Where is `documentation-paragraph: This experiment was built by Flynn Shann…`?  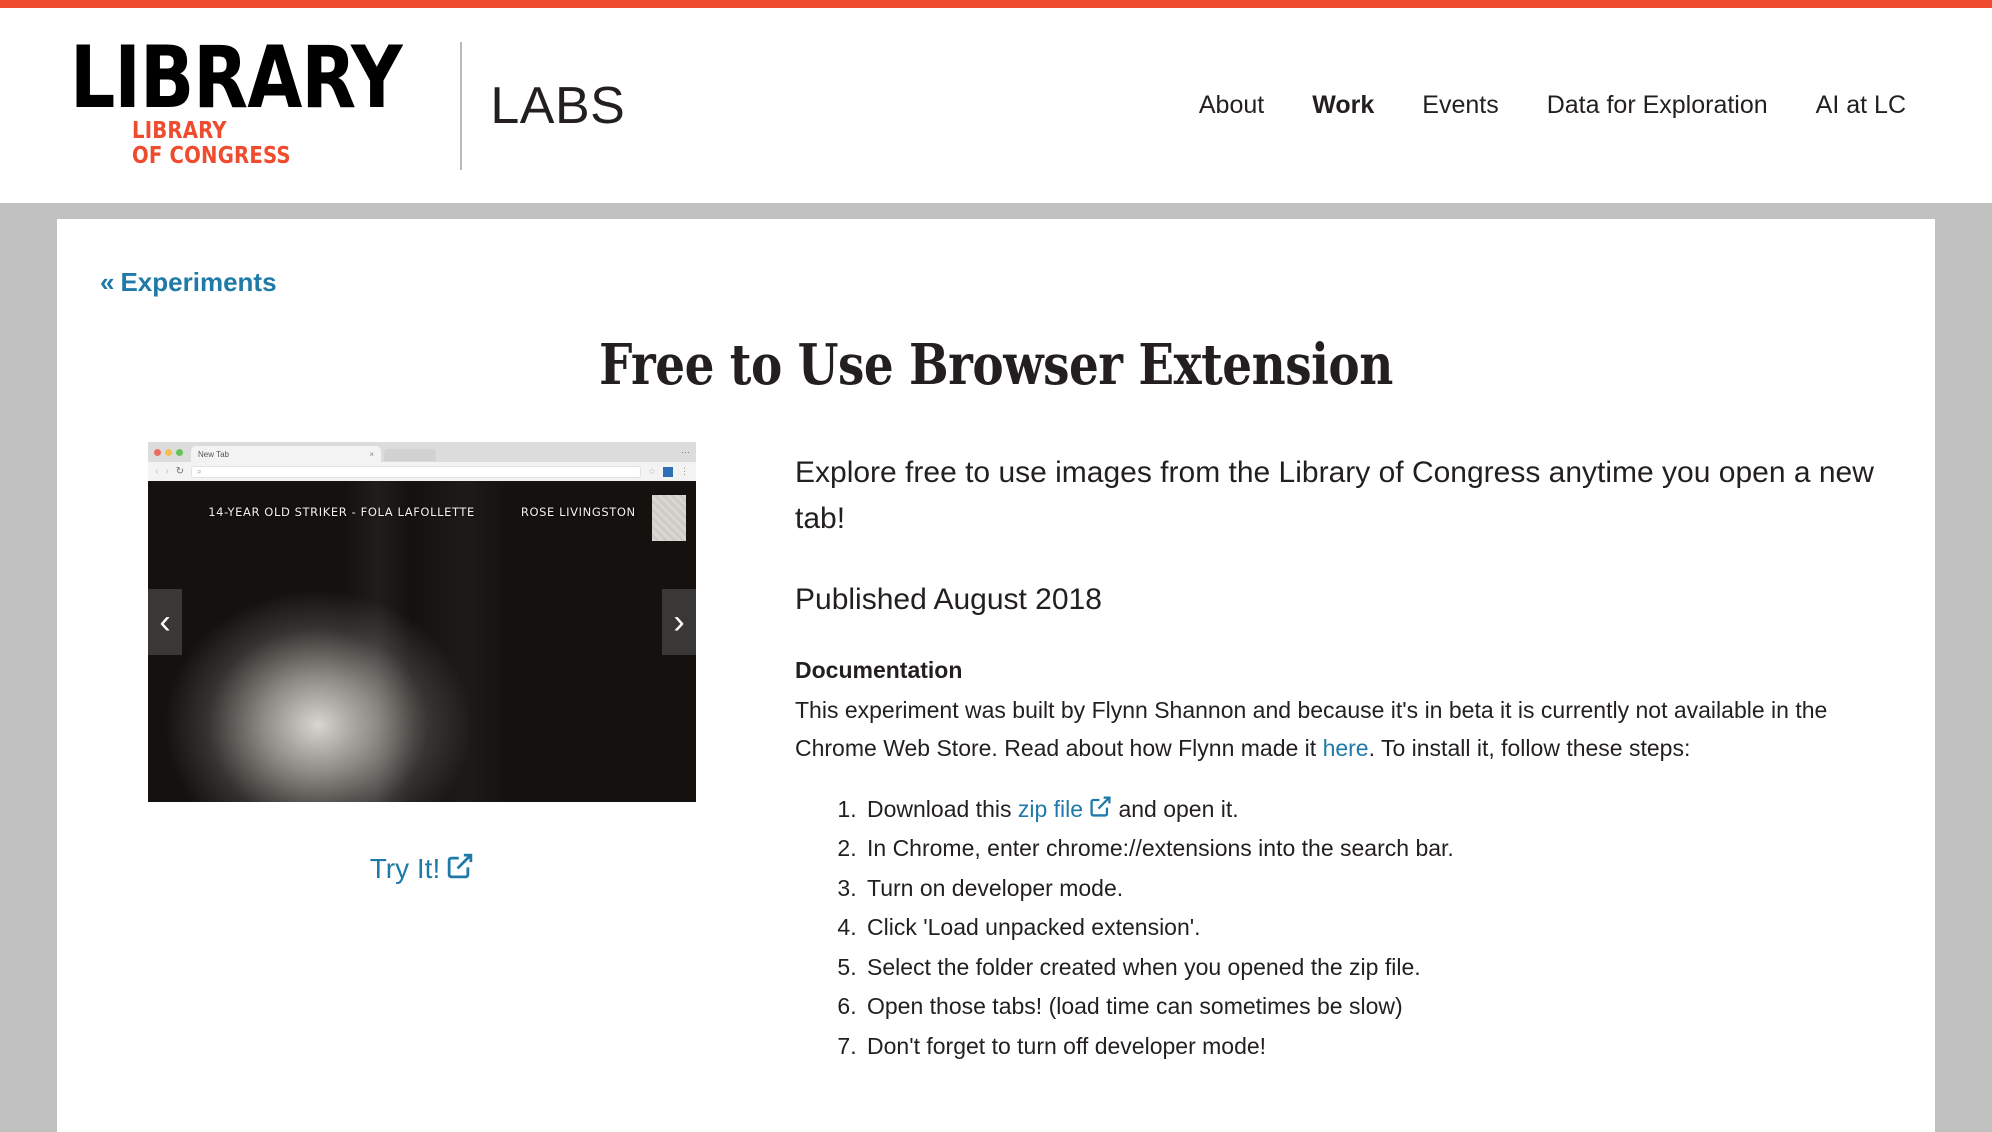
documentation-paragraph: This experiment was built by Flynn Shann… is located at coordinates (1330, 729).